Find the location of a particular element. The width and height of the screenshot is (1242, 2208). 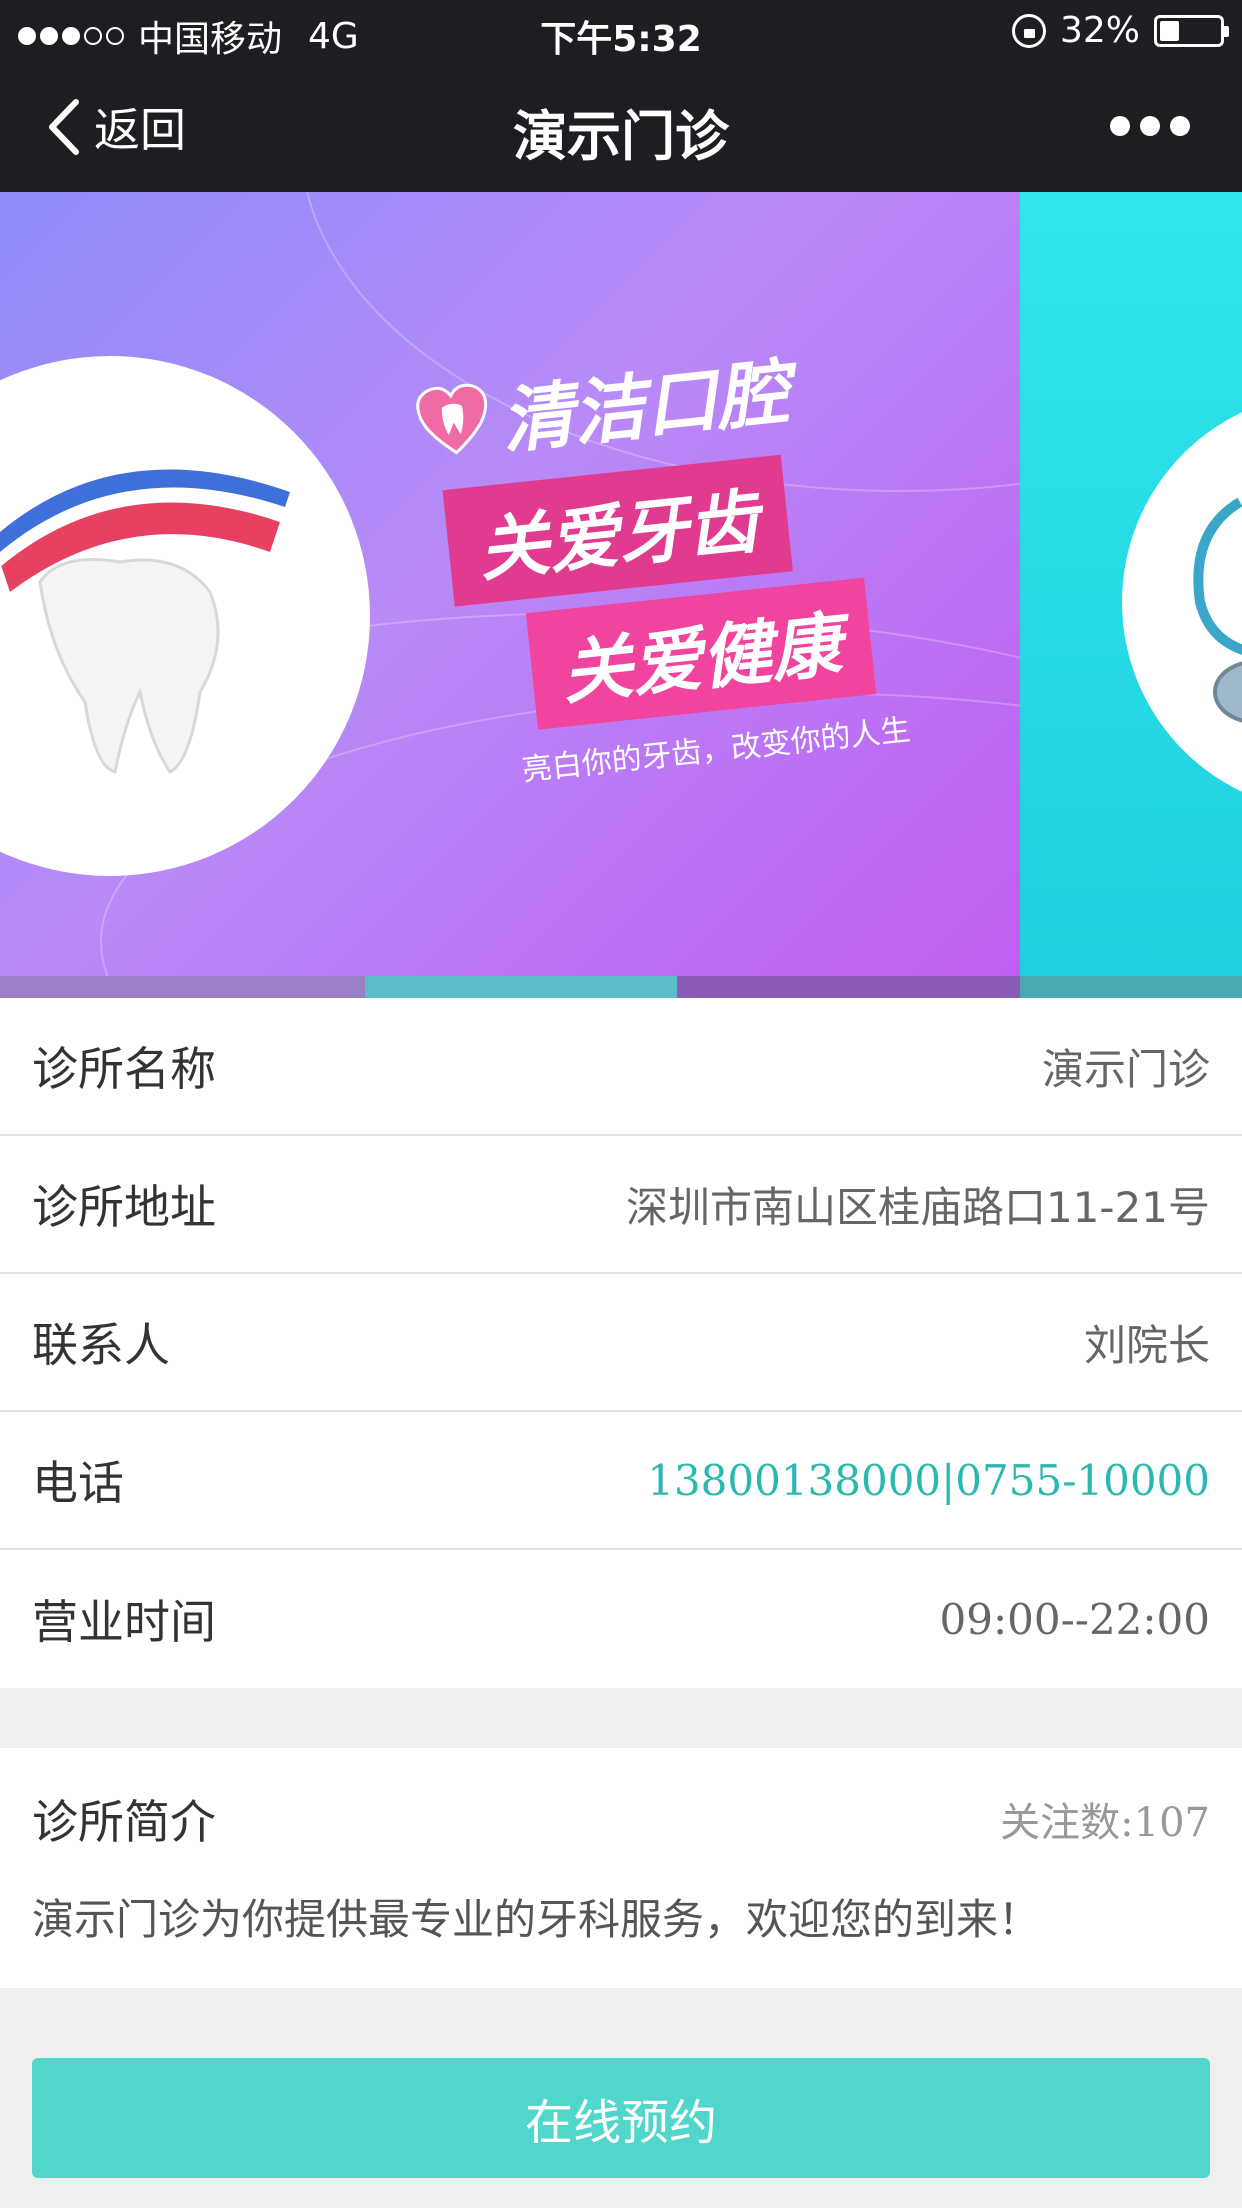

tooth-icon is located at coordinates (145, 621).